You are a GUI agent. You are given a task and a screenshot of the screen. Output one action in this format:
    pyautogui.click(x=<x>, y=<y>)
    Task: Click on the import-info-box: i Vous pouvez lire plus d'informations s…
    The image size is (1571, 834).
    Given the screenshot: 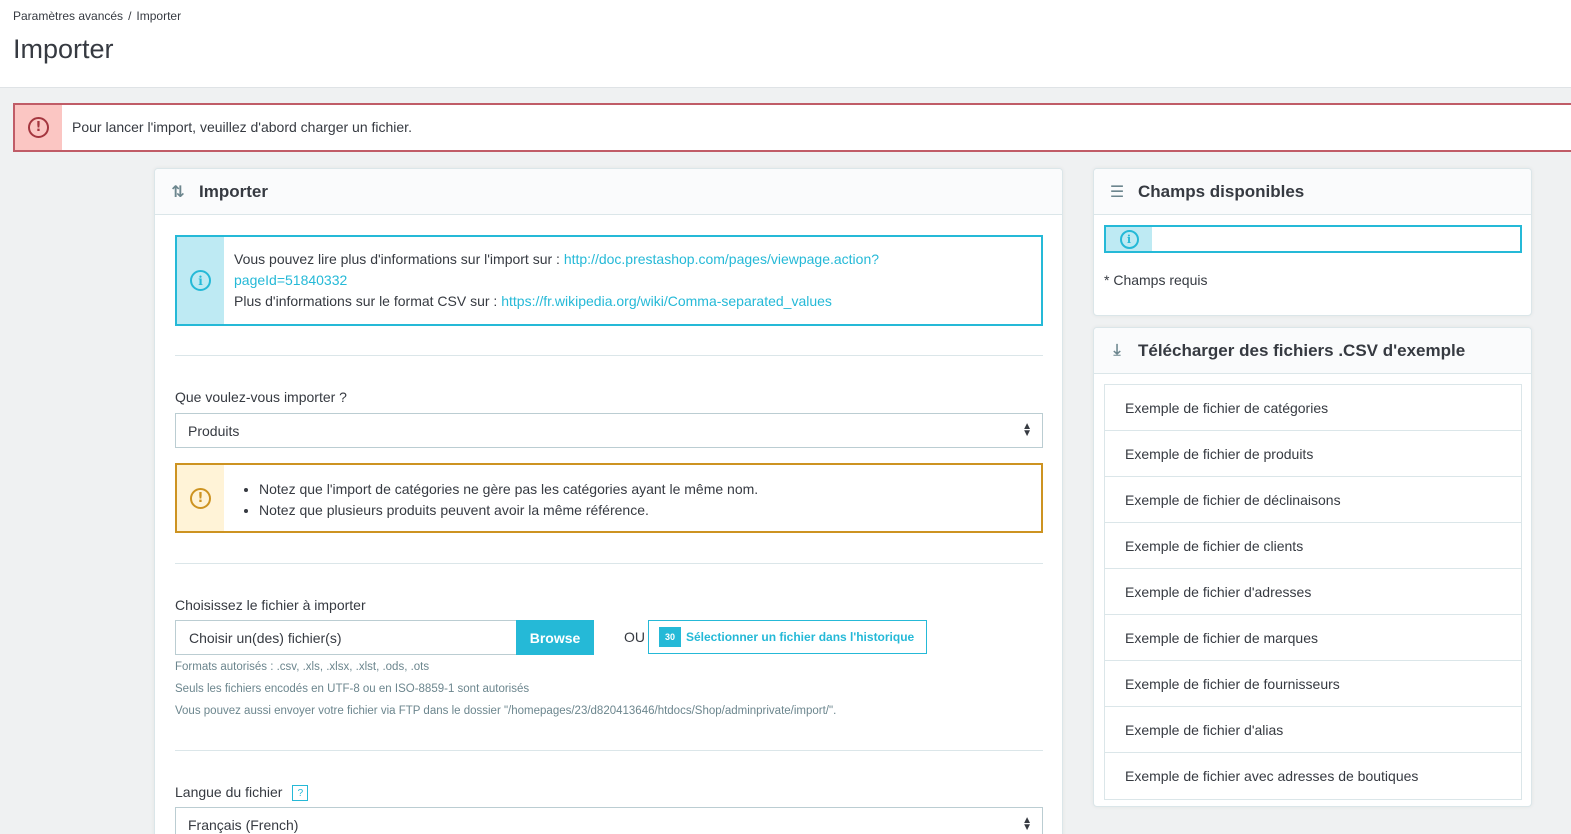 What is the action you would take?
    pyautogui.click(x=609, y=280)
    